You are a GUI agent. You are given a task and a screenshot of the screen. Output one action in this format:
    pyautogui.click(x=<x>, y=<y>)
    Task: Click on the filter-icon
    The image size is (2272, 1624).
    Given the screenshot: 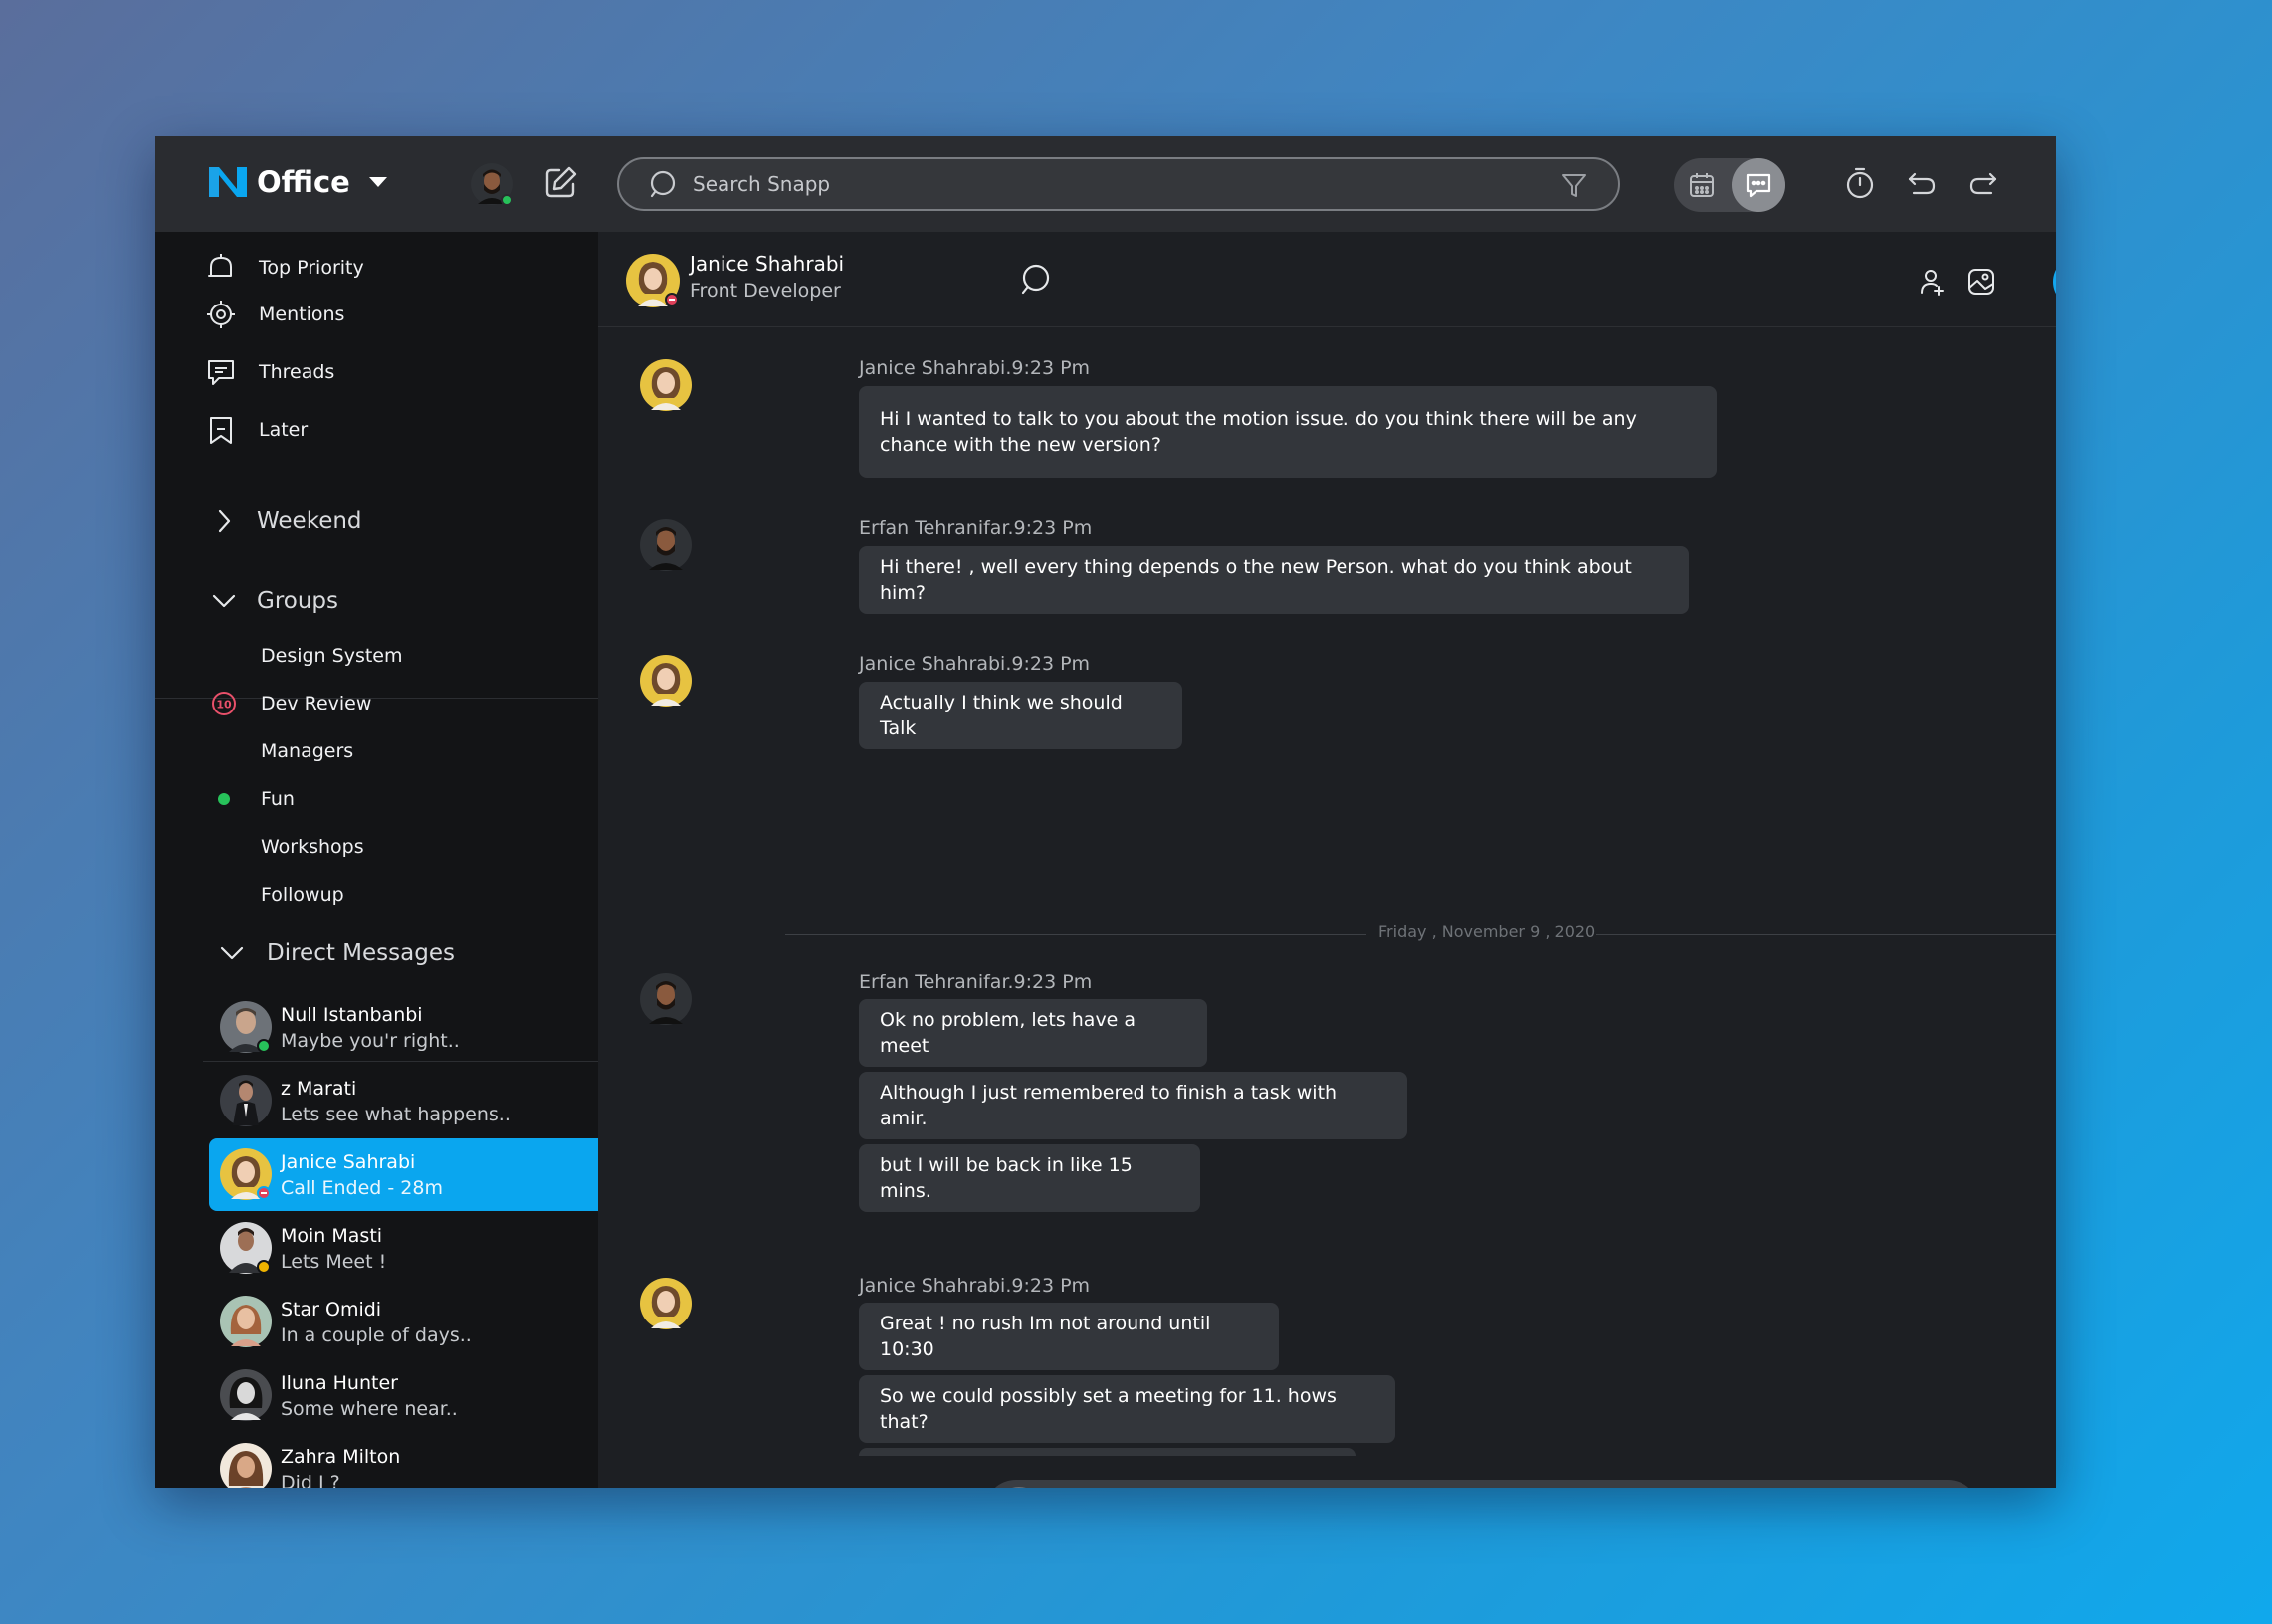 What is the action you would take?
    pyautogui.click(x=1574, y=185)
    